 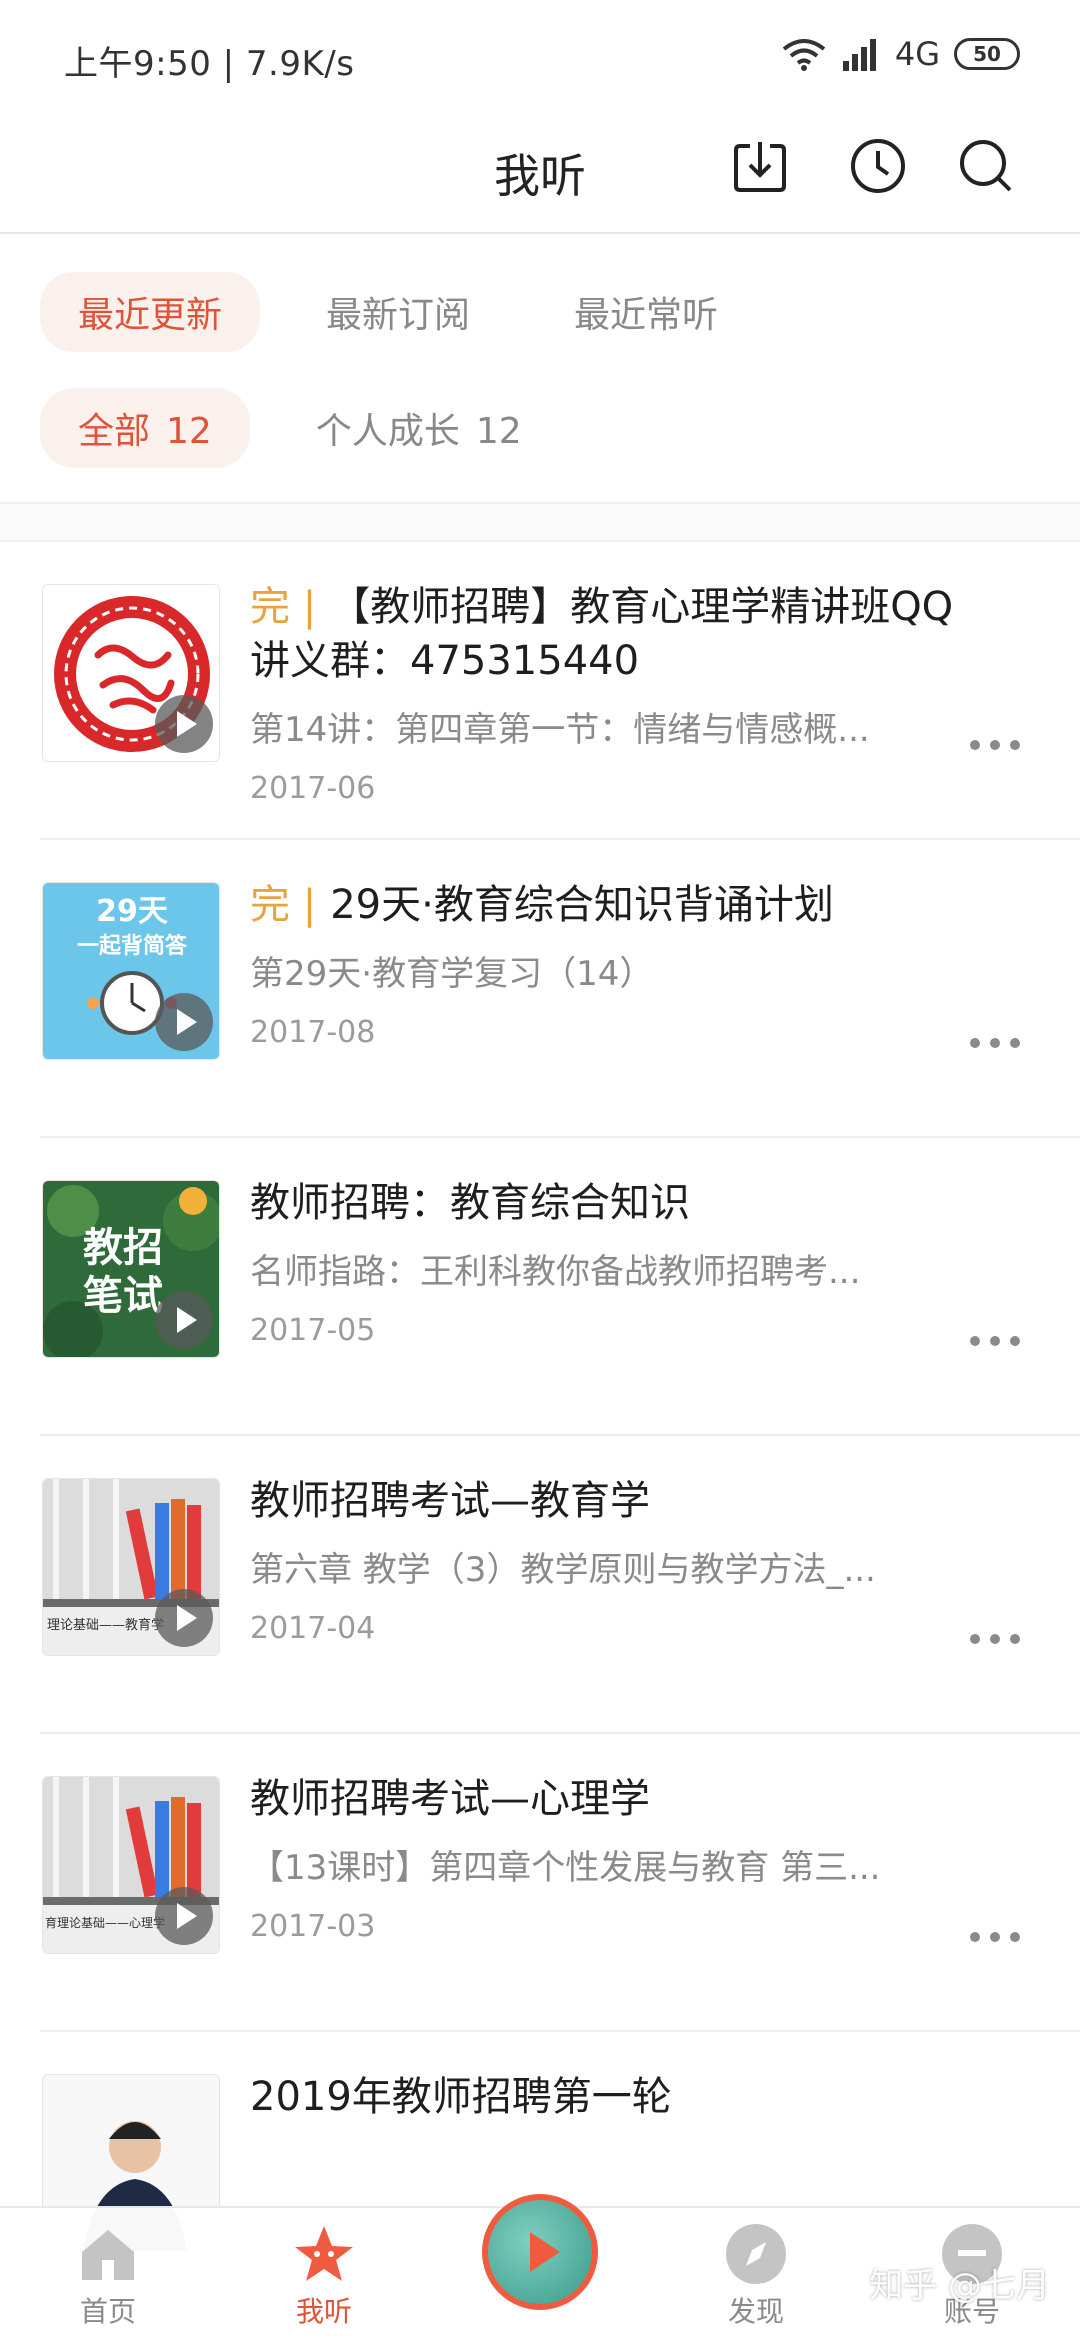 What do you see at coordinates (878, 166) in the screenshot?
I see `history-clock-icon` at bounding box center [878, 166].